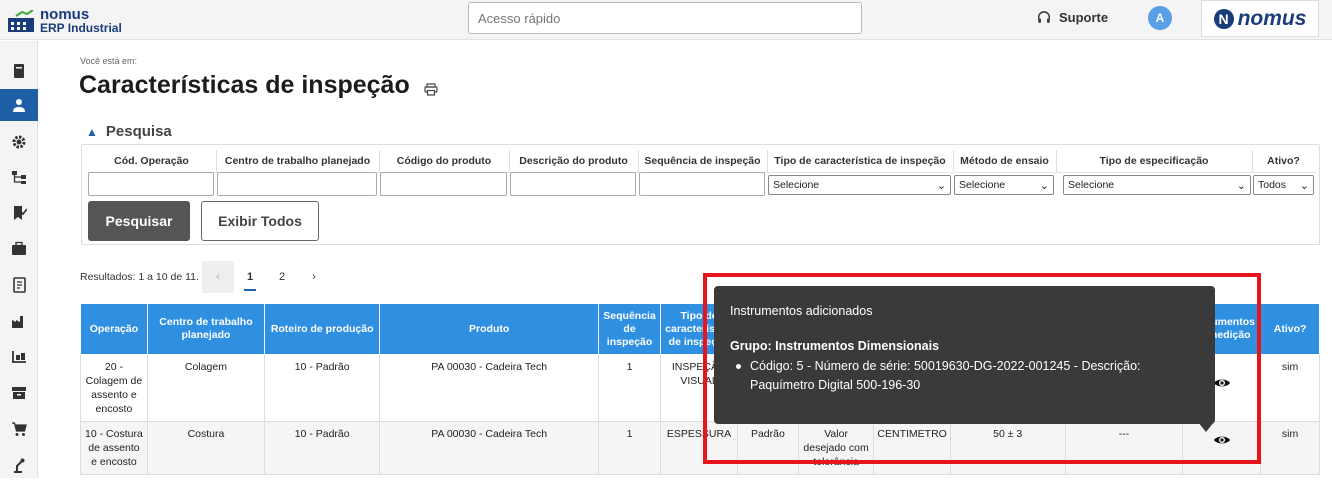 The image size is (1332, 481). Describe the element at coordinates (139, 277) in the screenshot. I see `results-count: Resultados: 1 a 10 de 11.` at that location.